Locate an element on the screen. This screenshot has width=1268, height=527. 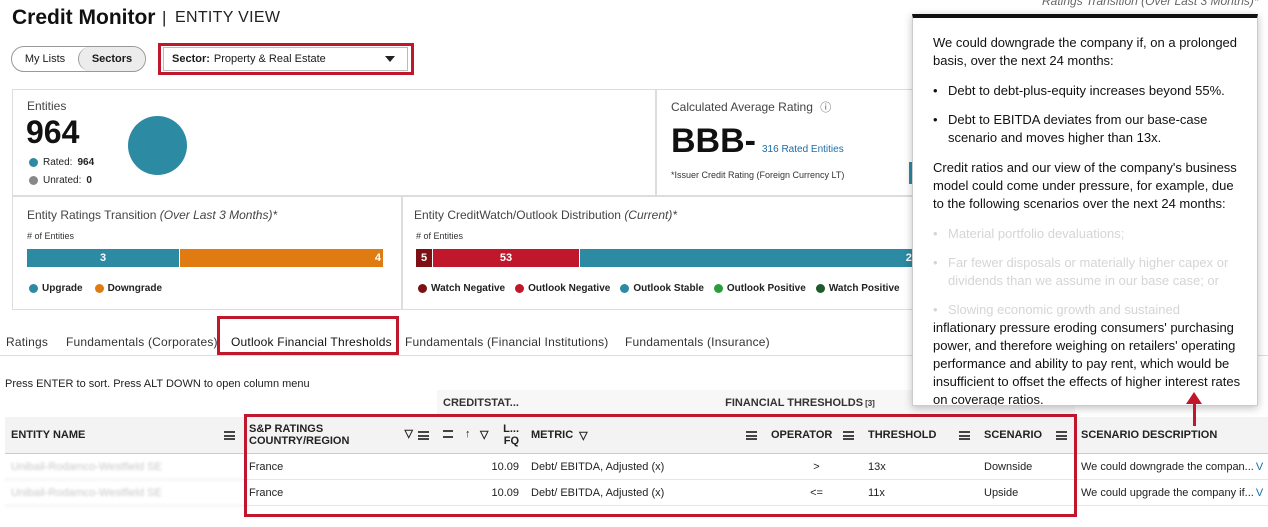
list-sector-toggle: My Lists Sectors is located at coordinates (78, 59).